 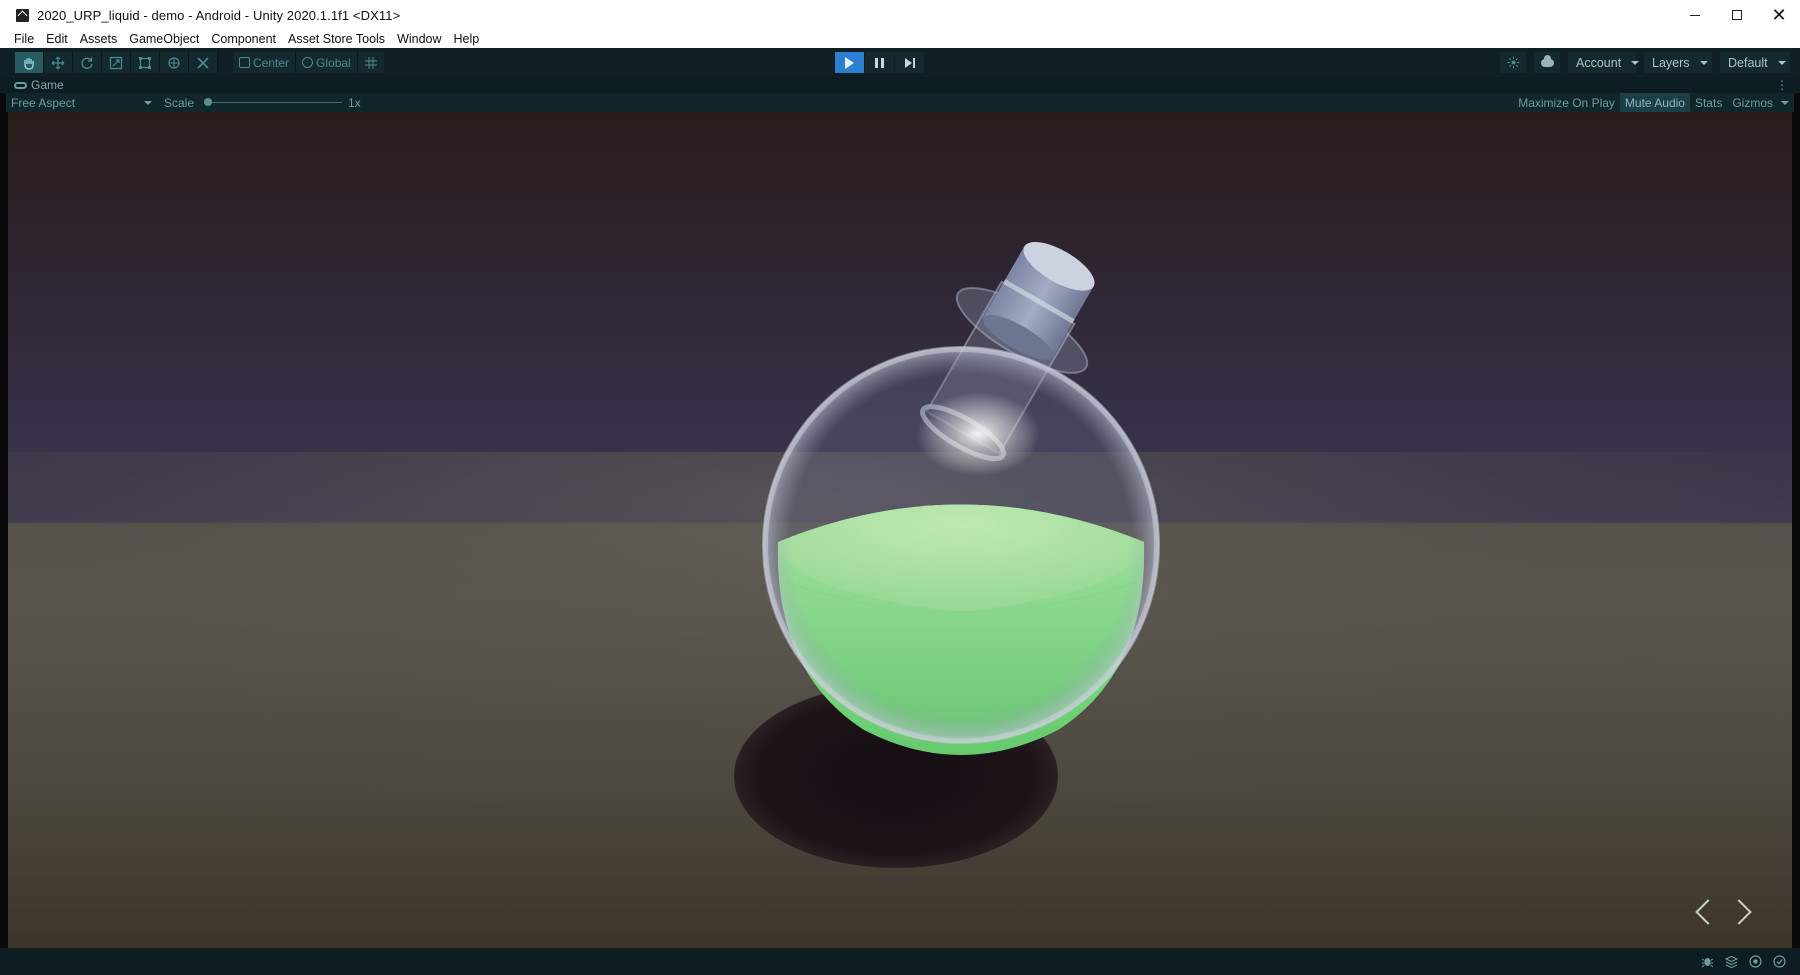 What do you see at coordinates (271, 62) in the screenshot?
I see `pivot-label: Center` at bounding box center [271, 62].